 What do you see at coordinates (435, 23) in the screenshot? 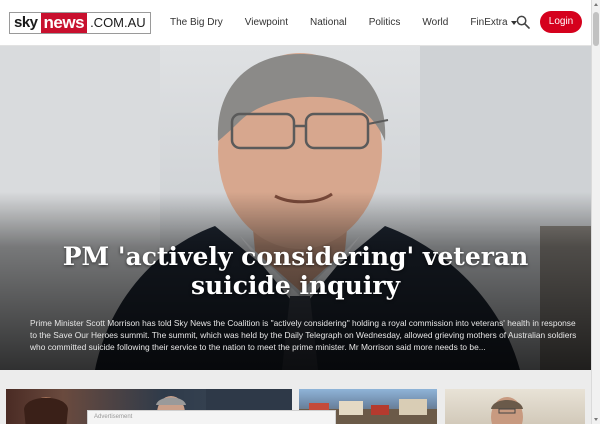
I see `nav-item-world: World` at bounding box center [435, 23].